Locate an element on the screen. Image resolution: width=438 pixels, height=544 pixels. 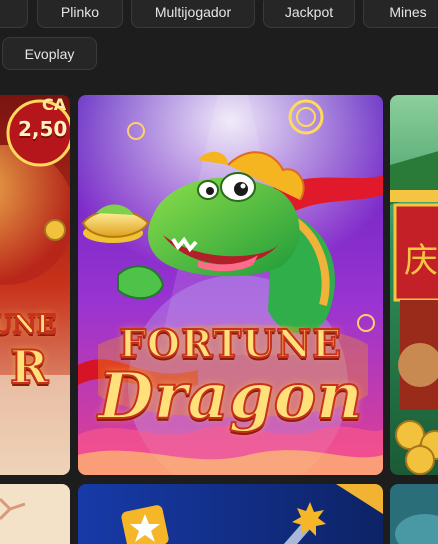
filter-chip-multijogador: Multijogador is located at coordinates (193, 14).